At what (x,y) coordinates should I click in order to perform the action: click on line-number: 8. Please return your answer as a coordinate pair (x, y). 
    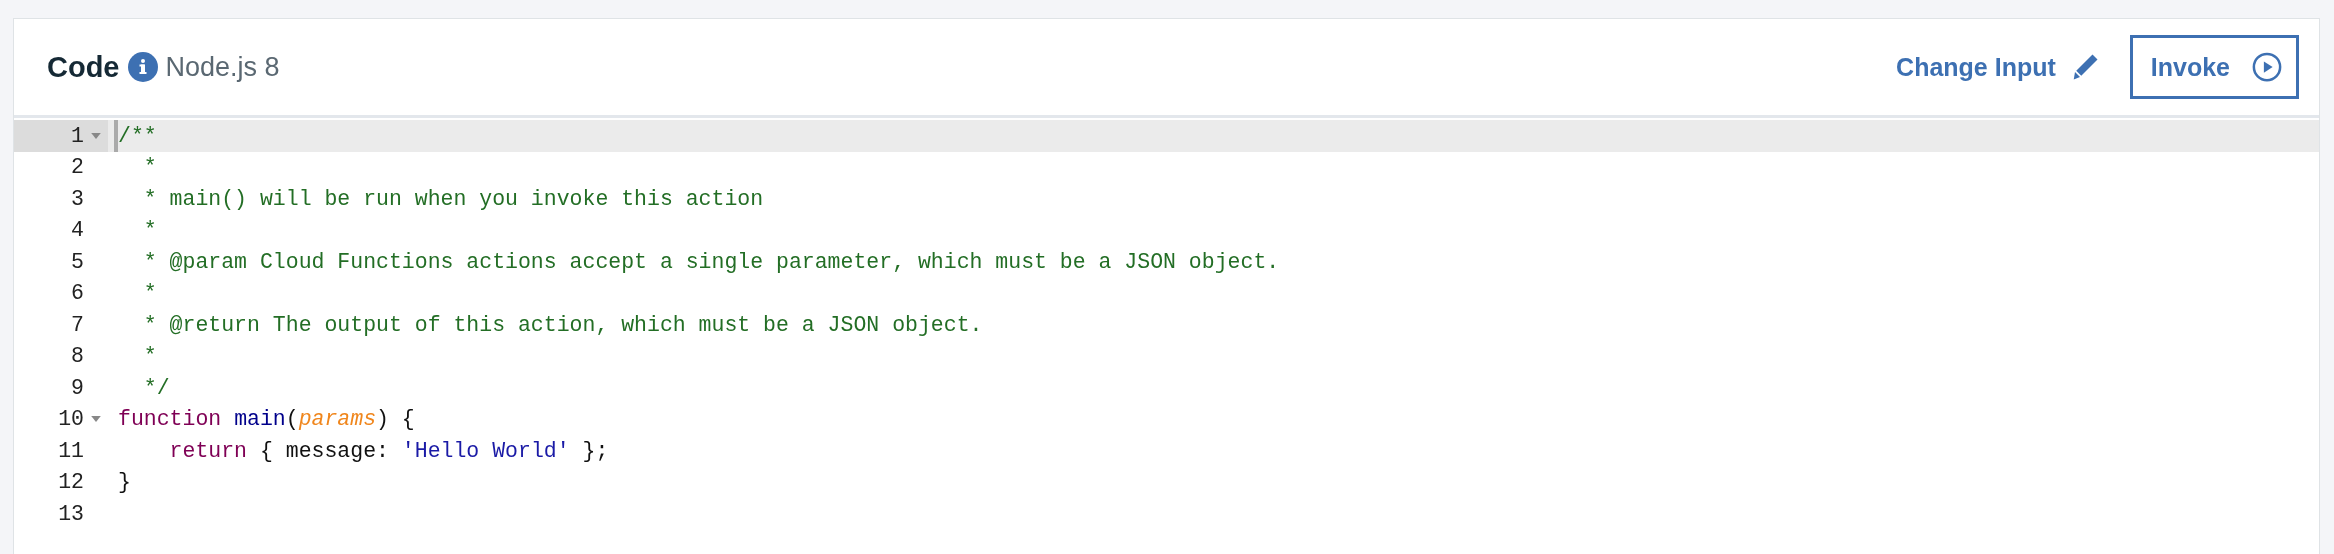
    Looking at the image, I should click on (77, 356).